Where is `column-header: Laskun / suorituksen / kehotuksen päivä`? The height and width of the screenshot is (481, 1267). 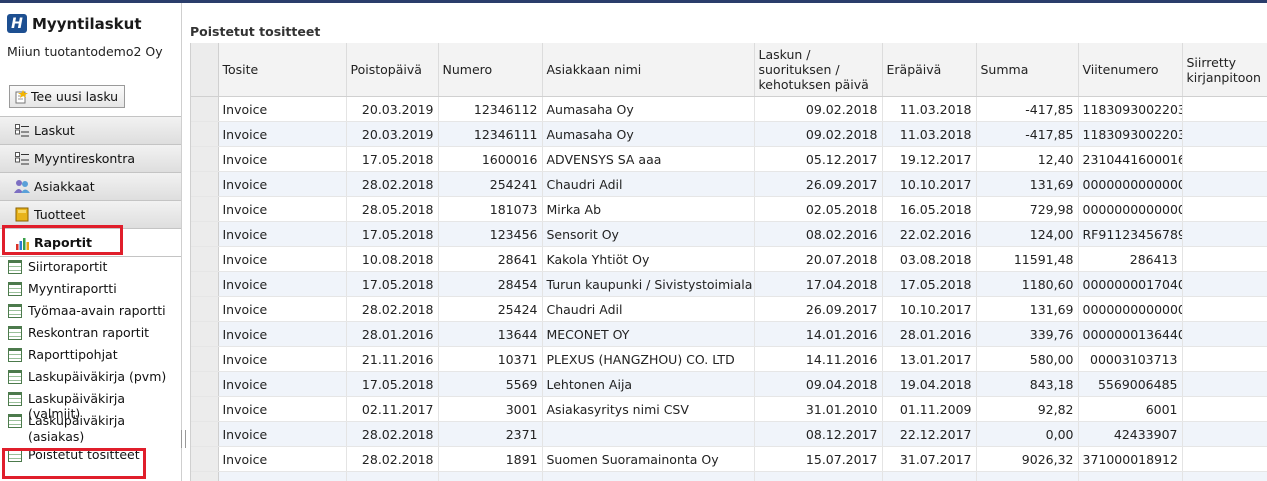
column-header: Laskun / suorituksen / kehotuksen päivä is located at coordinates (818, 70).